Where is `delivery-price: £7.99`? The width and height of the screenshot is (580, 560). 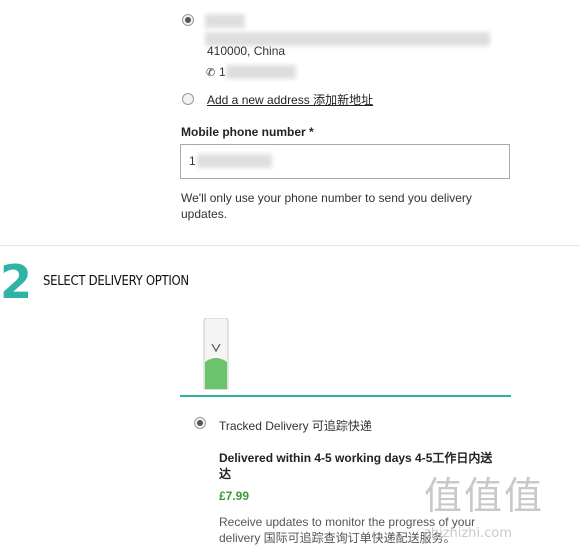
delivery-price: £7.99 is located at coordinates (234, 496).